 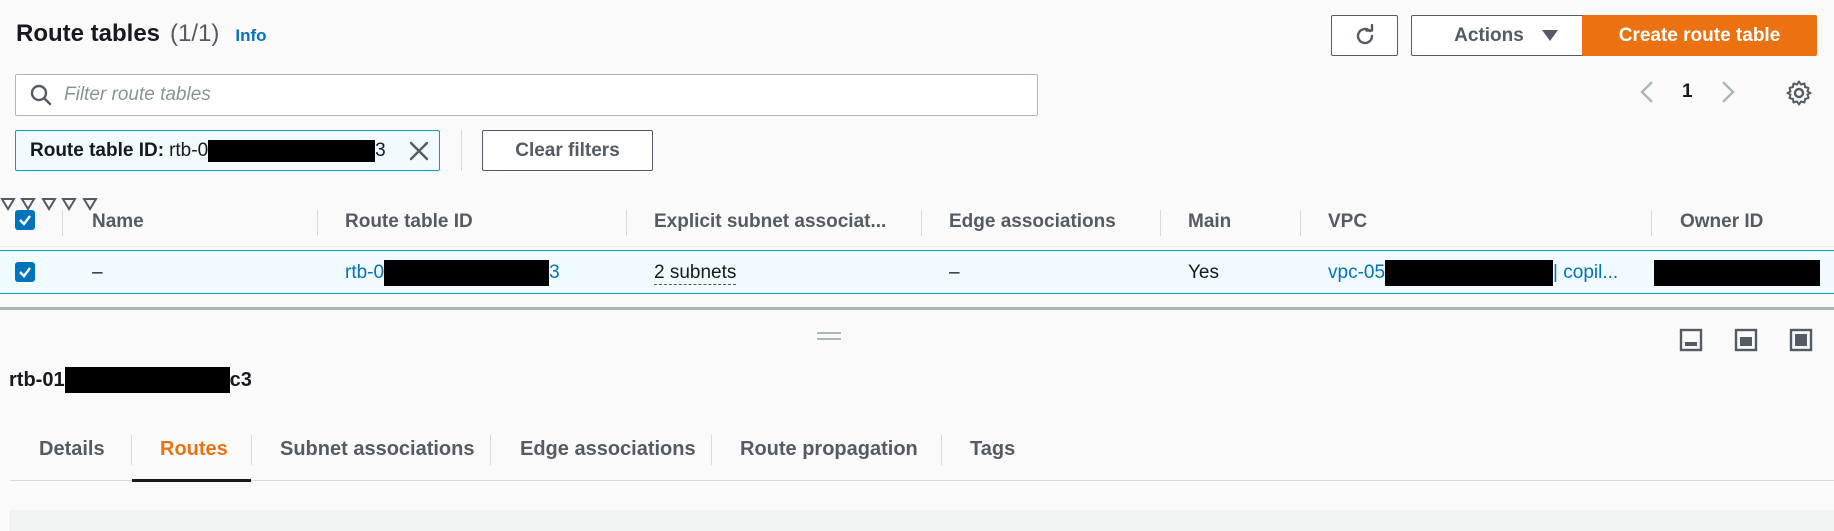 What do you see at coordinates (1489, 35) in the screenshot?
I see `actions-label: Actions` at bounding box center [1489, 35].